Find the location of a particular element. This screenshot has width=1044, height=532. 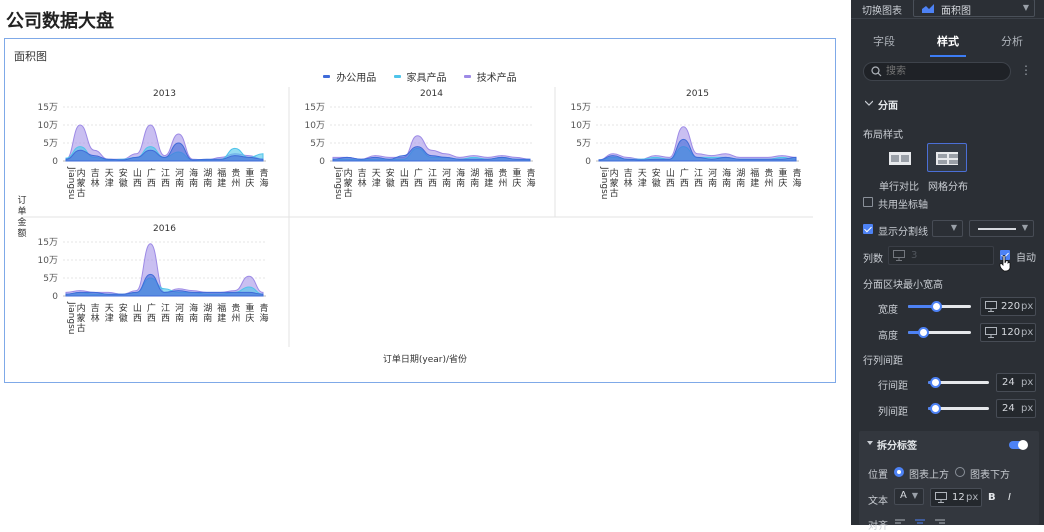

layout-single-row-button is located at coordinates (899, 157).